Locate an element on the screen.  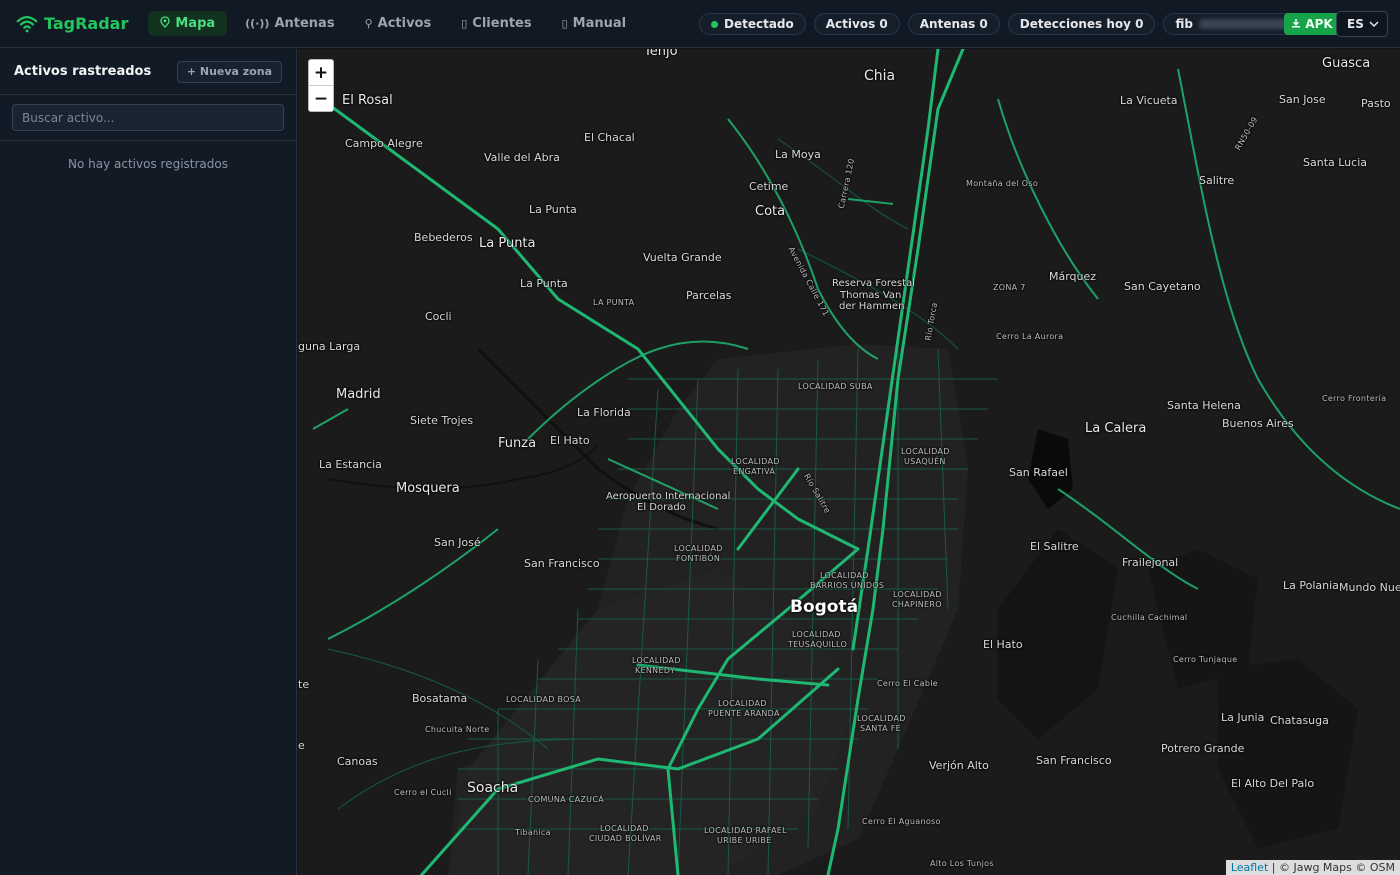
status-detected-badge: Detectado is located at coordinates (752, 24).